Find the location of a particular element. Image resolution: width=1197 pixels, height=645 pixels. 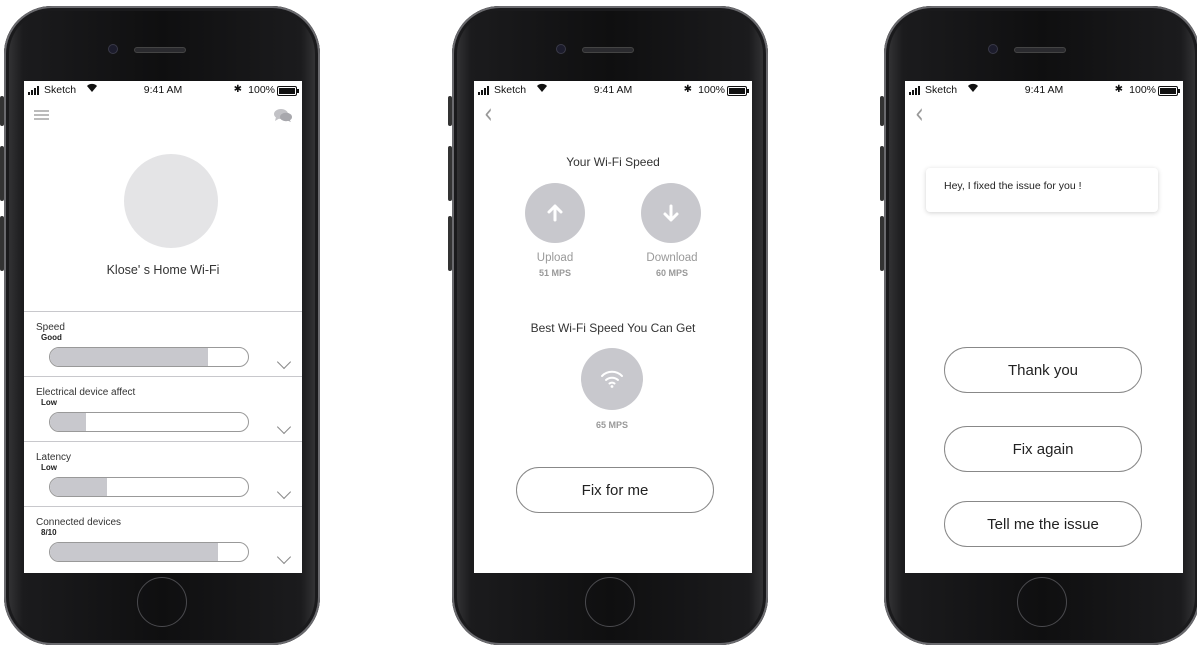

metric-electrical-device: Electrical device affect Low is located at coordinates (163, 408).